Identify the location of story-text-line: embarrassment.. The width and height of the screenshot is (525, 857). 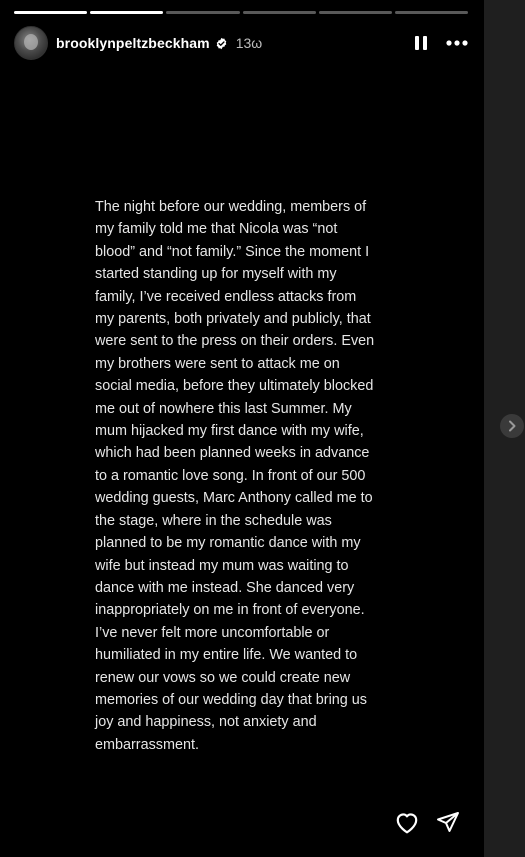
(147, 744).